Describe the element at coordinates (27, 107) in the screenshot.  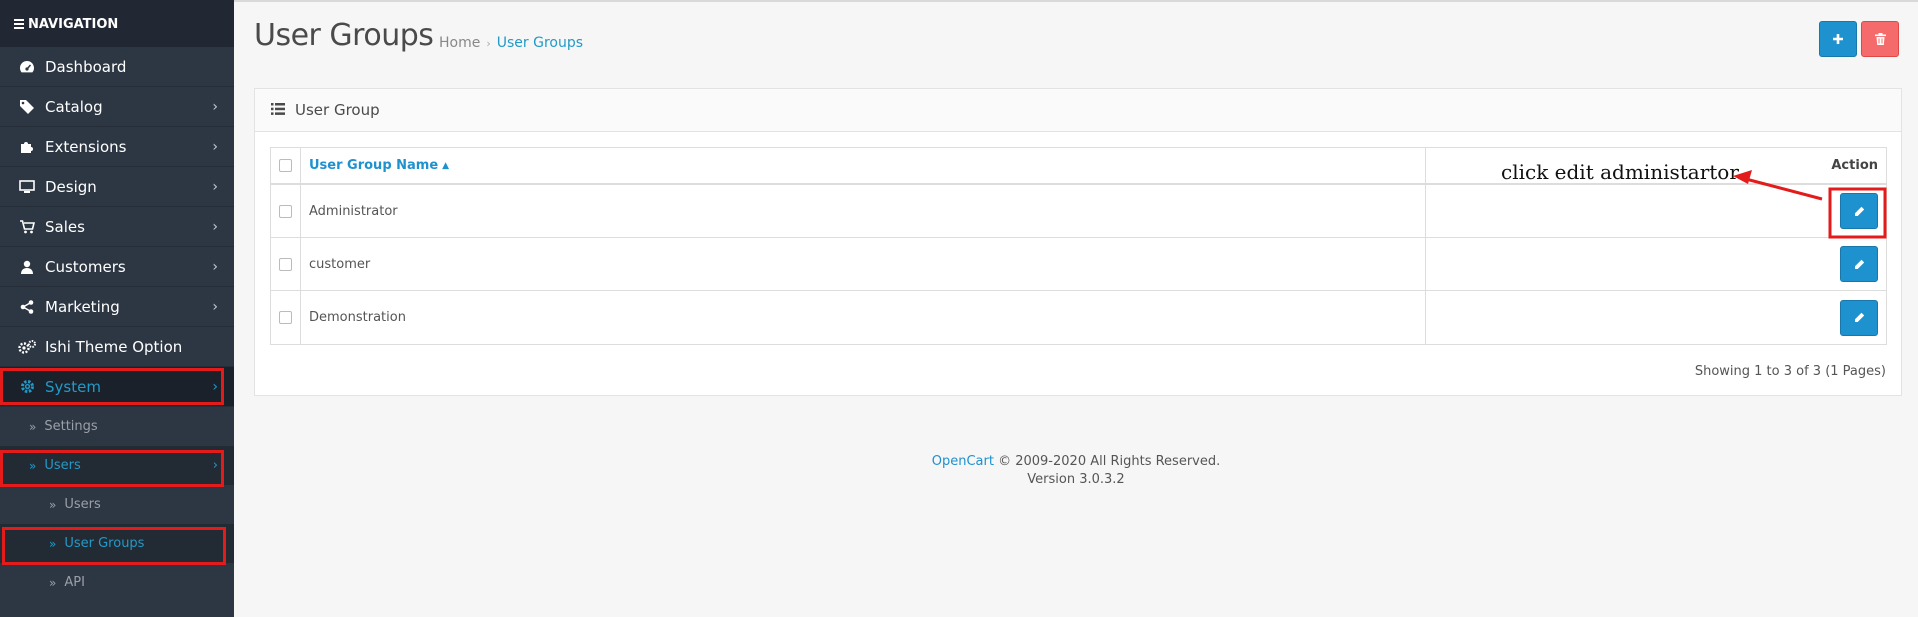
I see `tags-icon` at that location.